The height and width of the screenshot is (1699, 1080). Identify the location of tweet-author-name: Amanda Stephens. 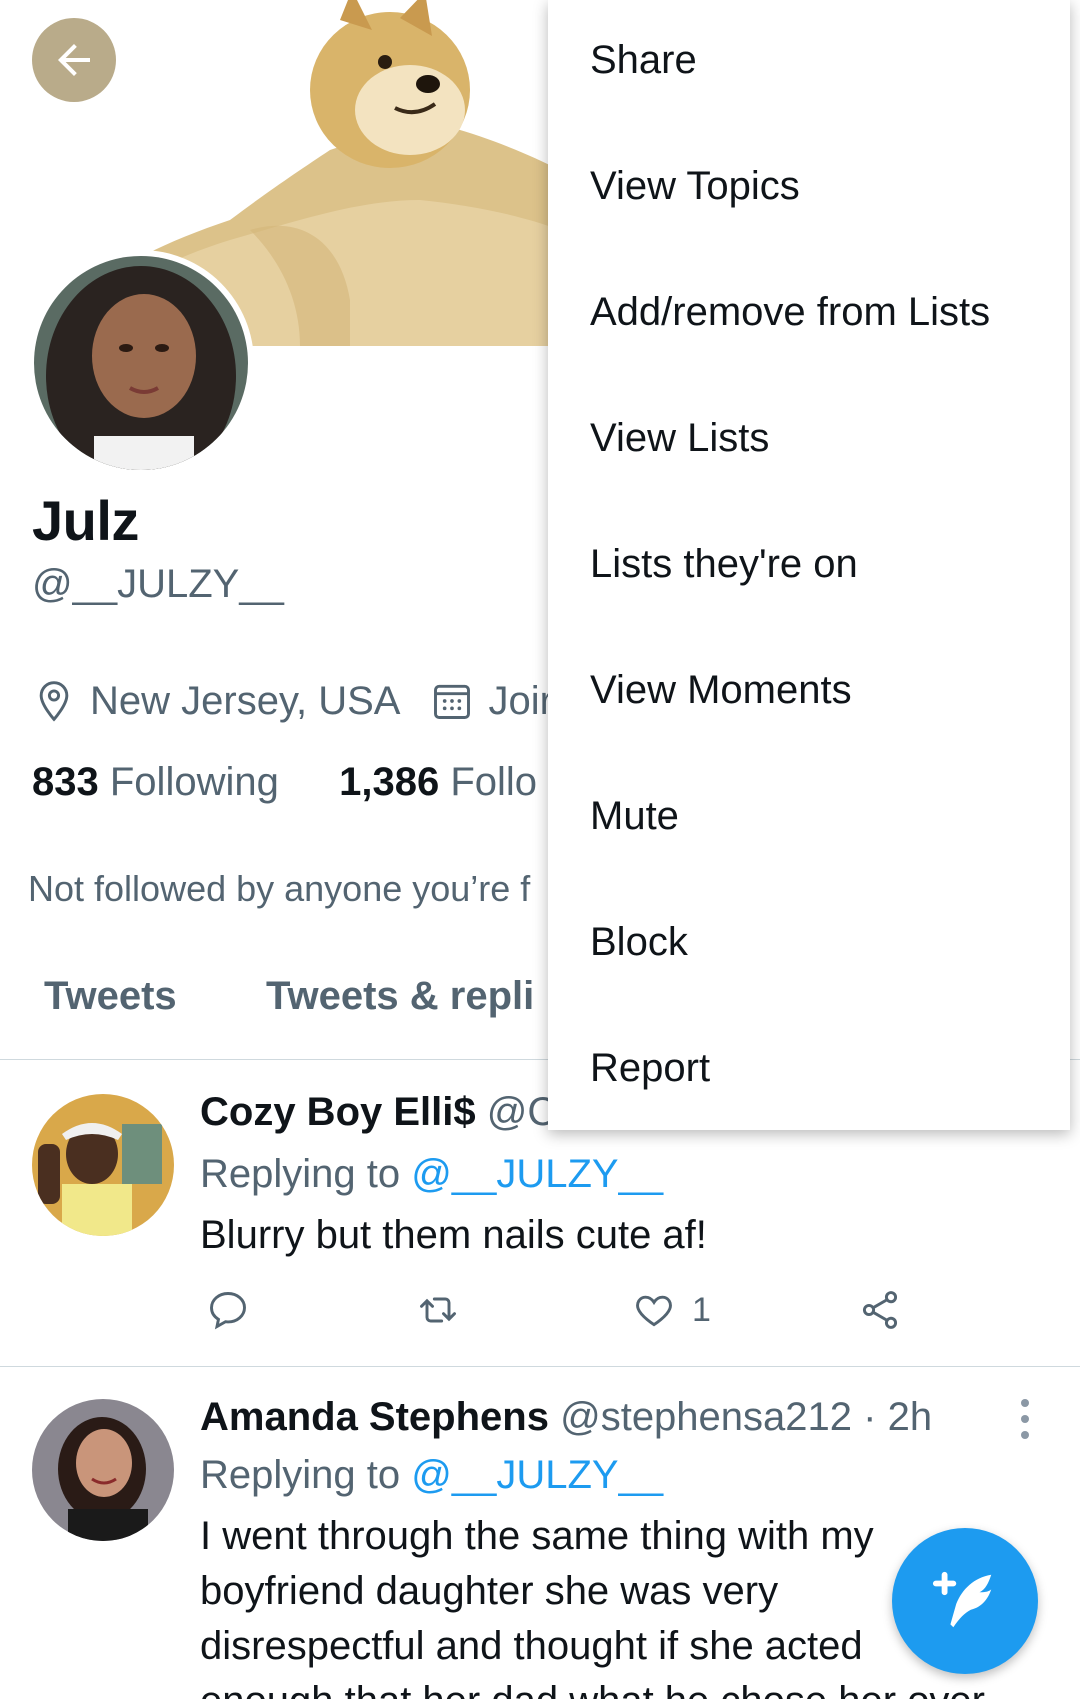
(374, 1417).